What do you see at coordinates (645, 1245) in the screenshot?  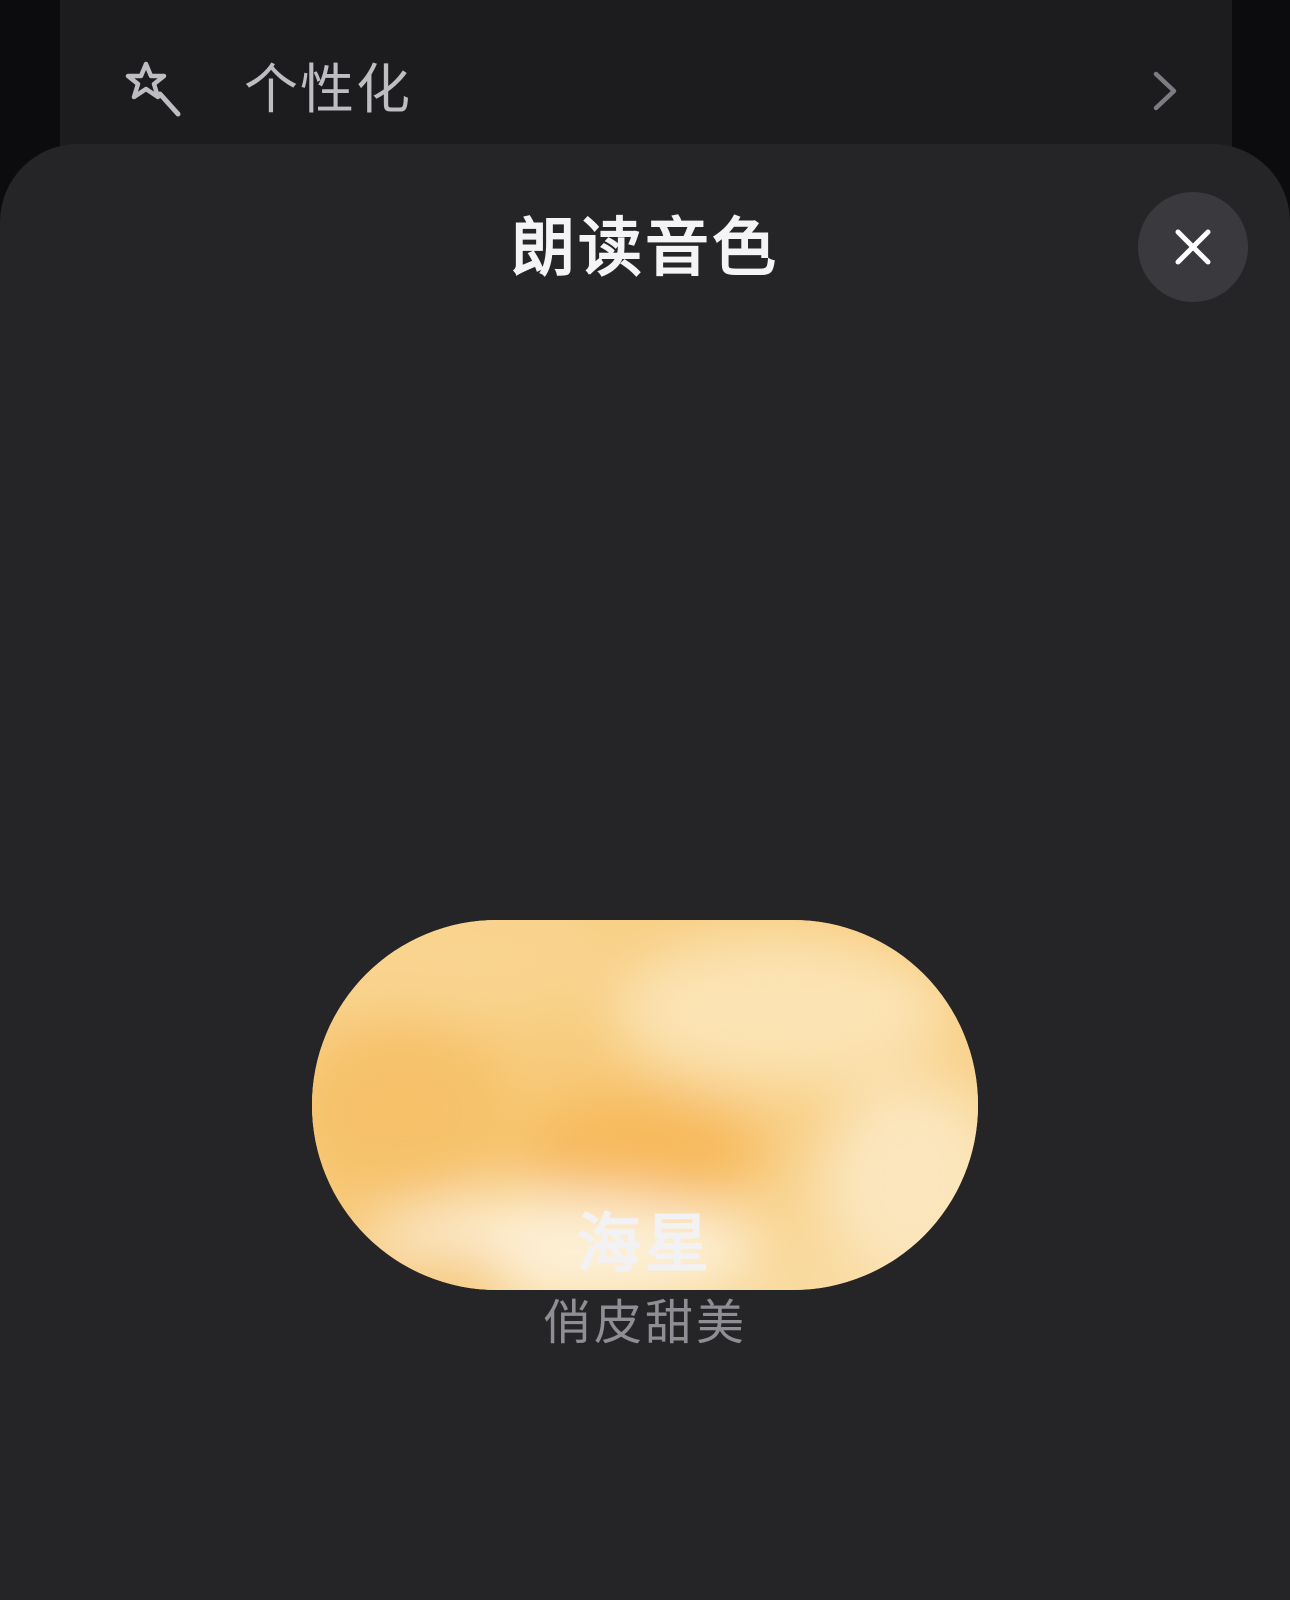 I see `voice-name: 海星` at bounding box center [645, 1245].